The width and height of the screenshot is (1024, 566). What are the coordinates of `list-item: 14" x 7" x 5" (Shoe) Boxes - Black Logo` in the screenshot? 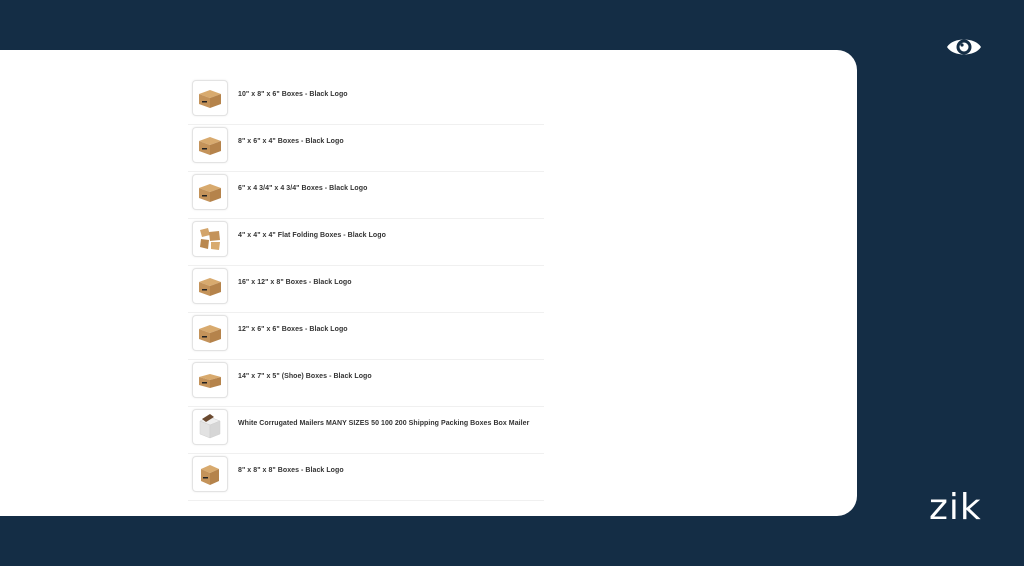 It's located at (366, 383).